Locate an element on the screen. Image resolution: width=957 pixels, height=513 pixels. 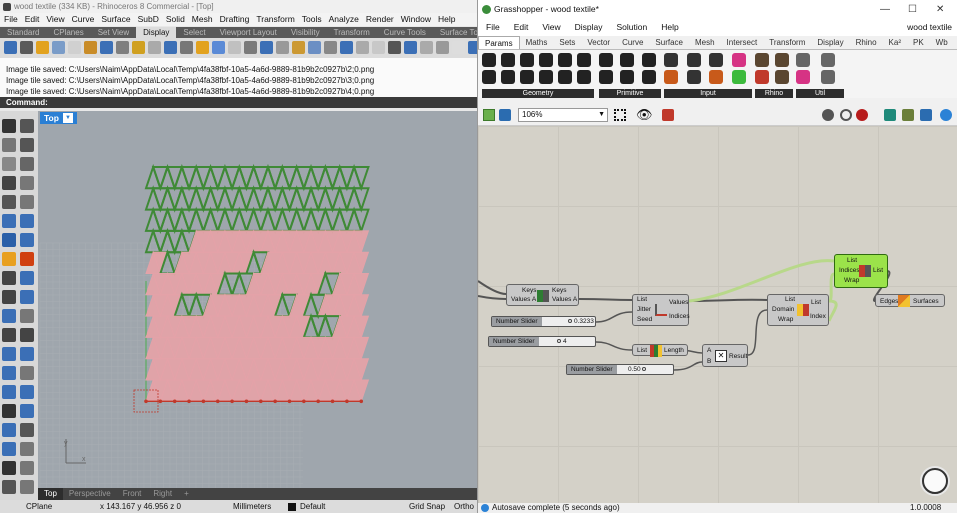
menu-file: File is located at coordinates (11, 19).